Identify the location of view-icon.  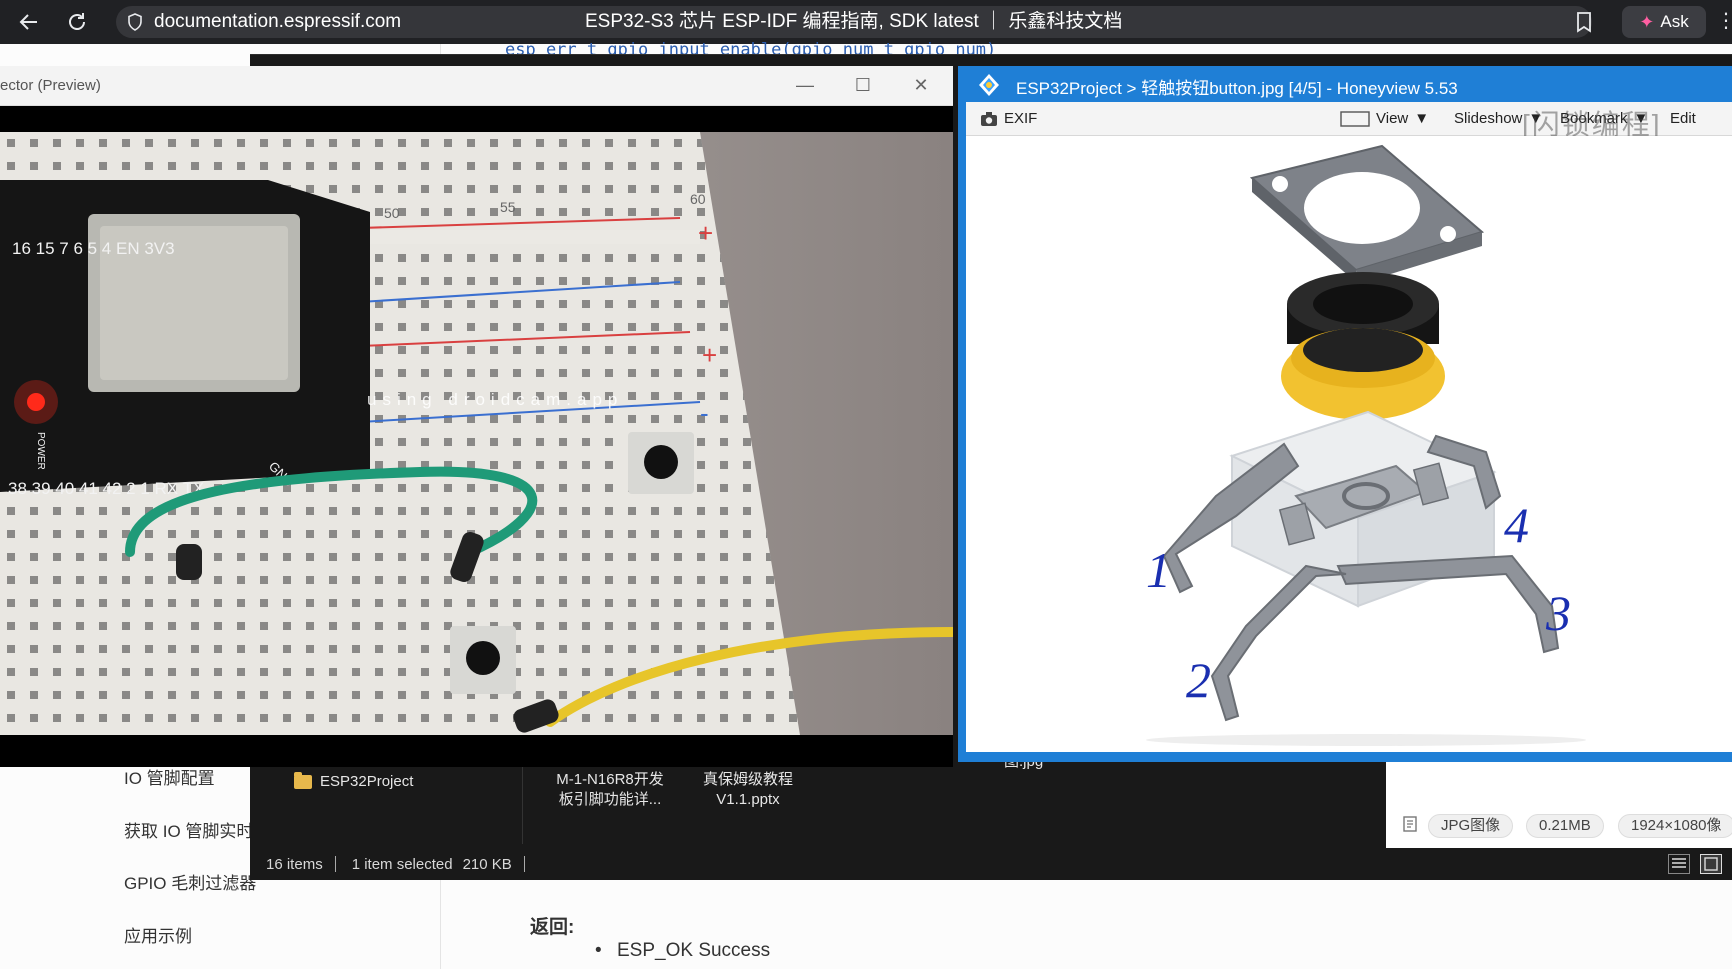
(1355, 118).